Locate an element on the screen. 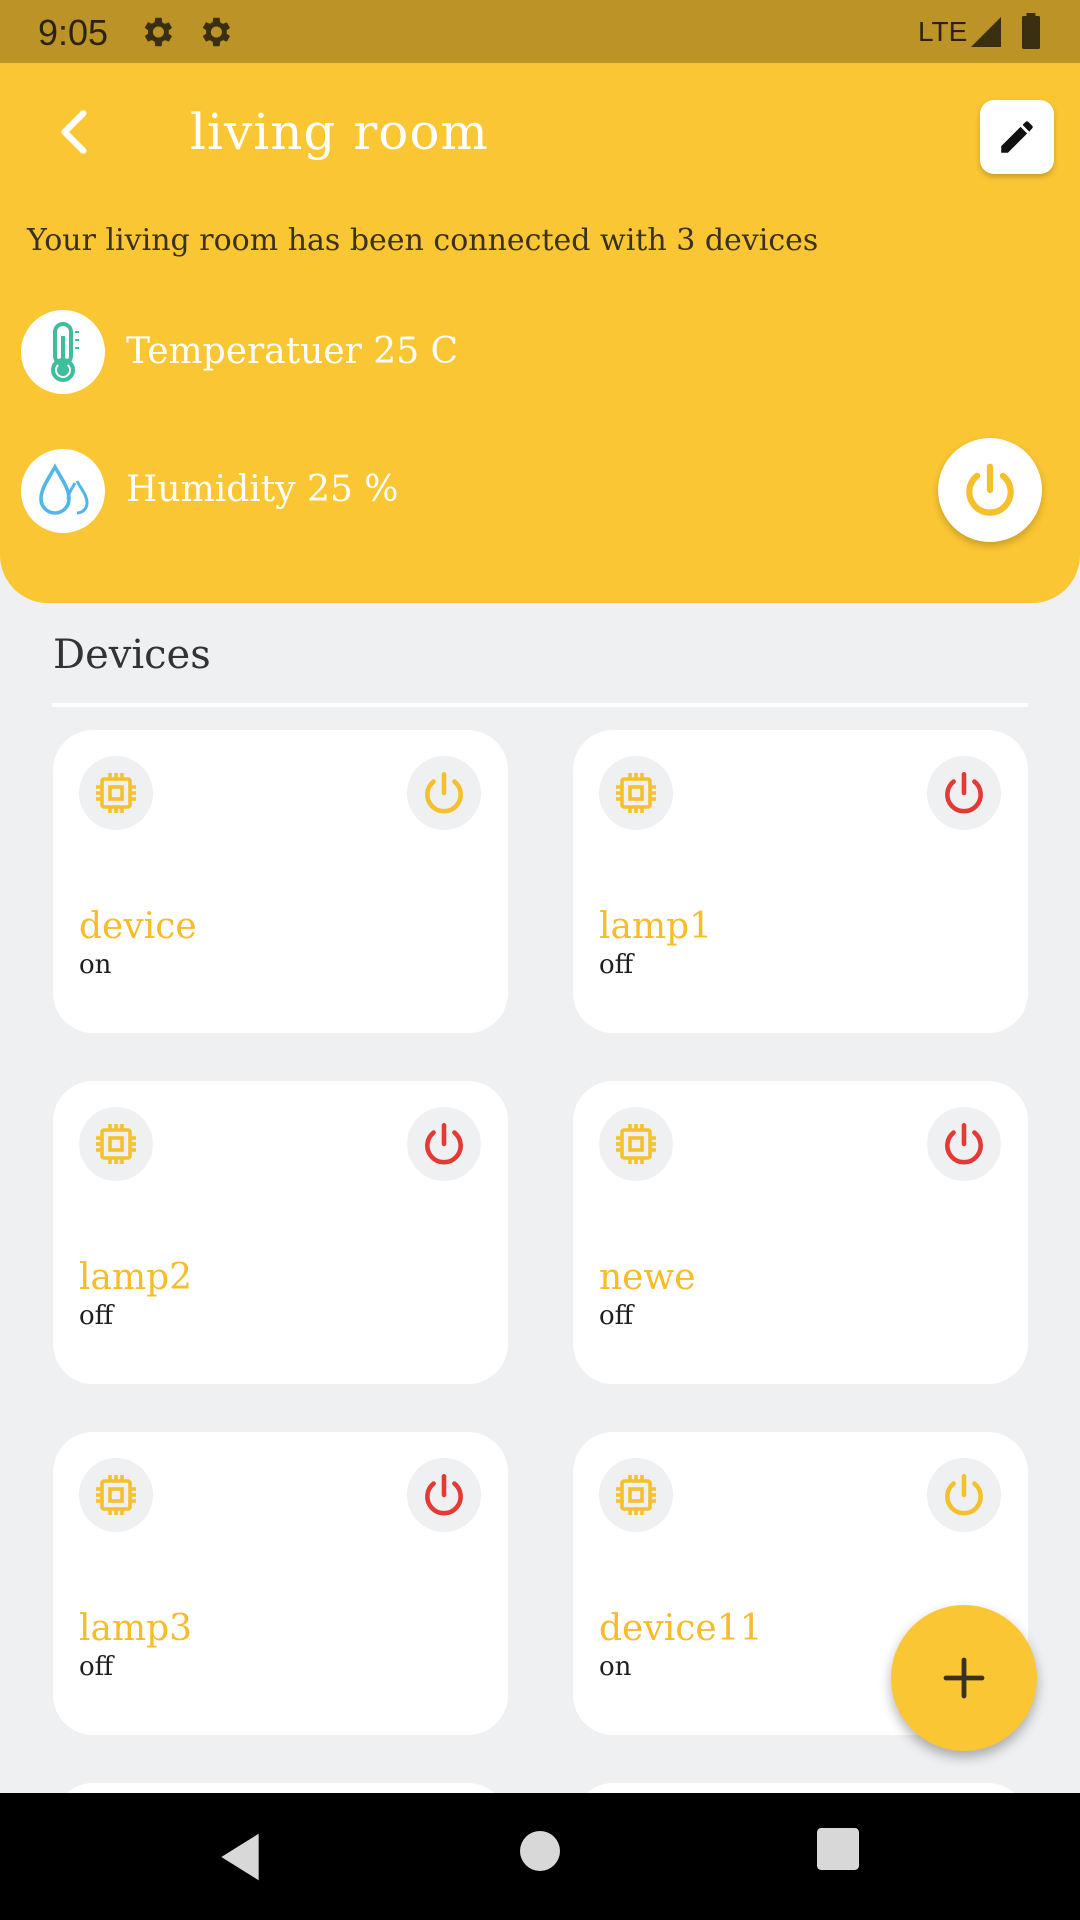  device-name: device is located at coordinates (138, 926).